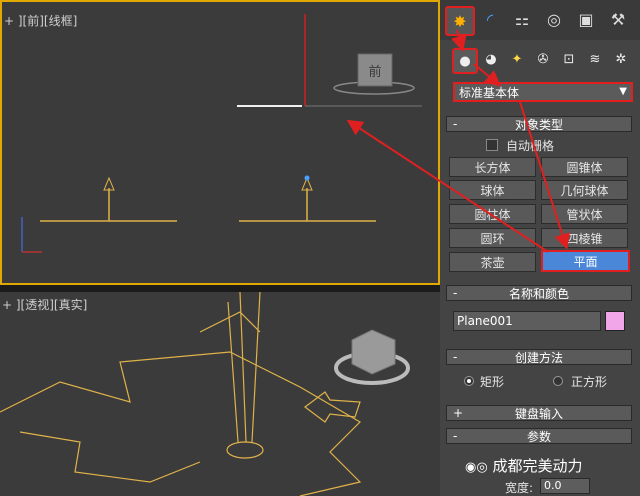 The height and width of the screenshot is (496, 640). Describe the element at coordinates (565, 486) in the screenshot. I see `width-spinner: 0.0` at that location.